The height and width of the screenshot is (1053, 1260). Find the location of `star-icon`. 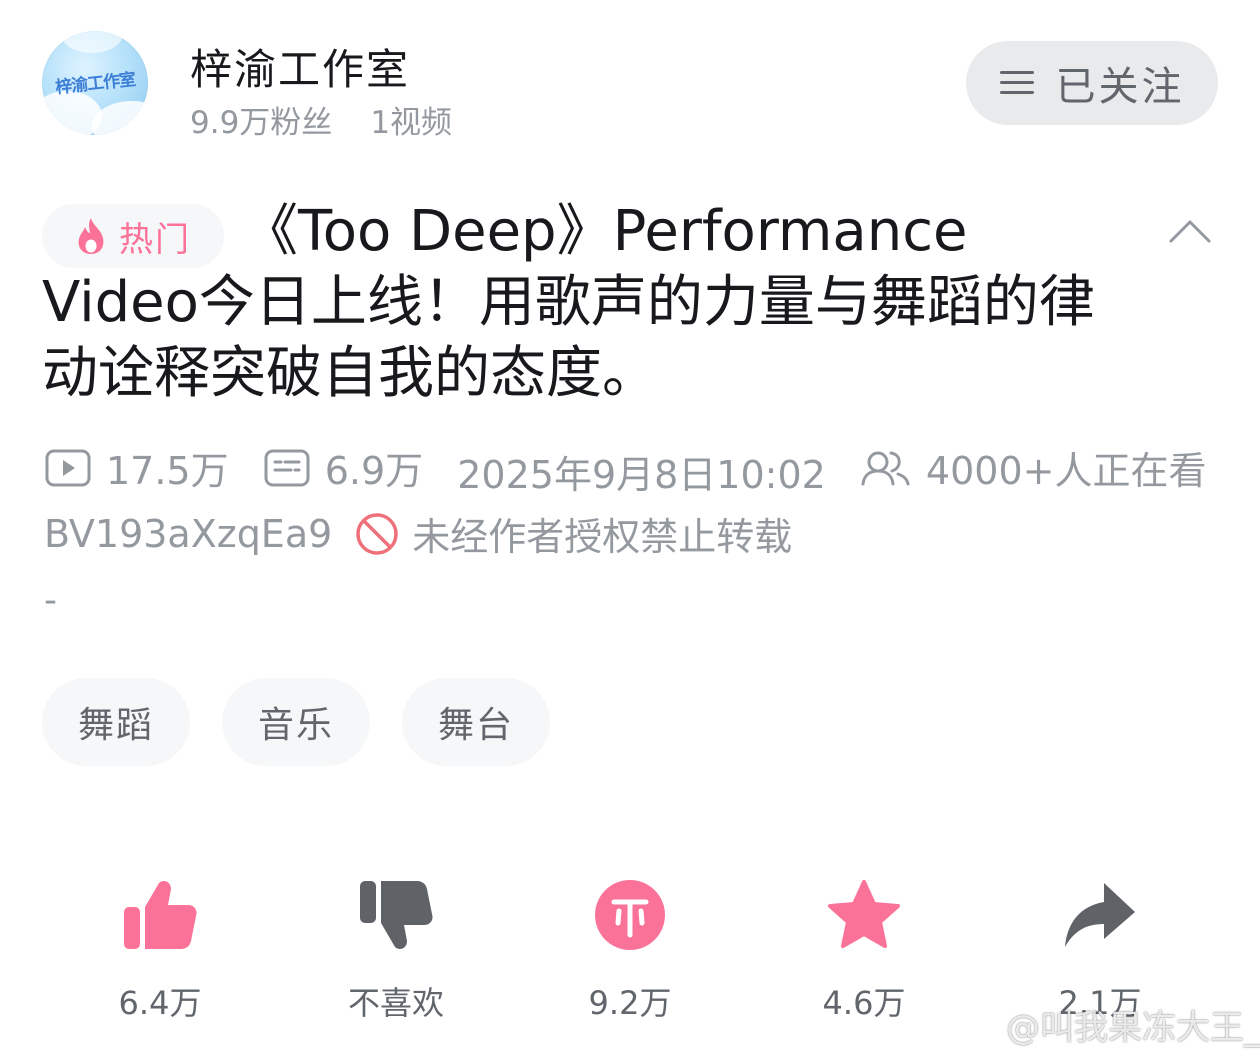

star-icon is located at coordinates (864, 914).